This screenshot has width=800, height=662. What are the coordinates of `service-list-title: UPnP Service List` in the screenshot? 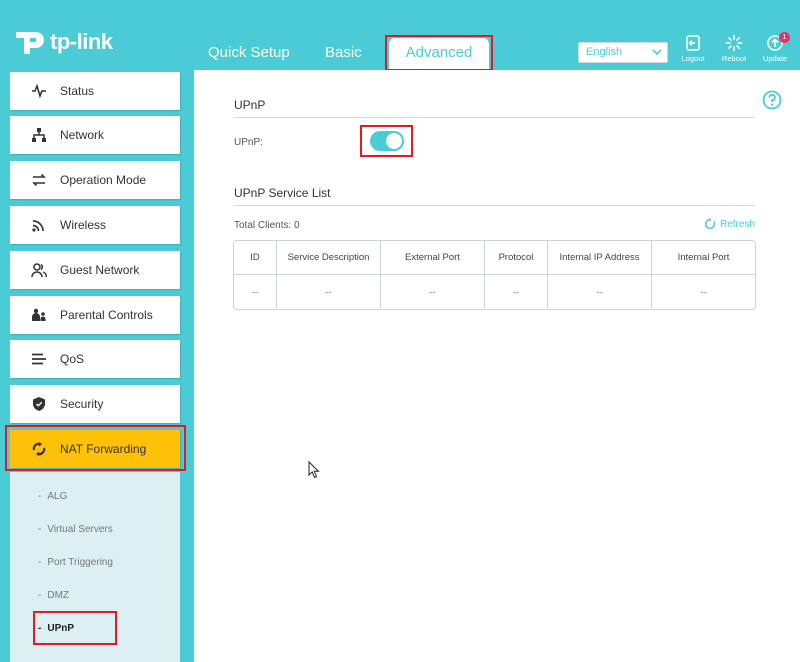 It's located at (282, 193).